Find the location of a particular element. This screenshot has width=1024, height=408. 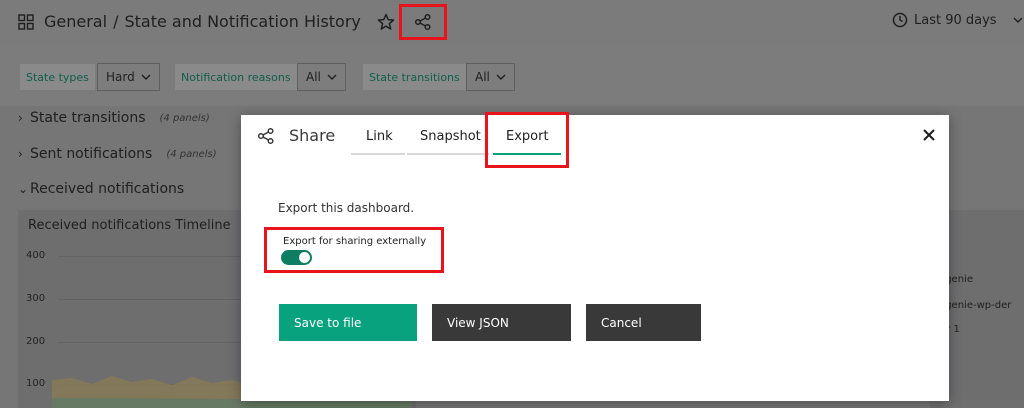

export-description: Export this dashboard. is located at coordinates (346, 208).